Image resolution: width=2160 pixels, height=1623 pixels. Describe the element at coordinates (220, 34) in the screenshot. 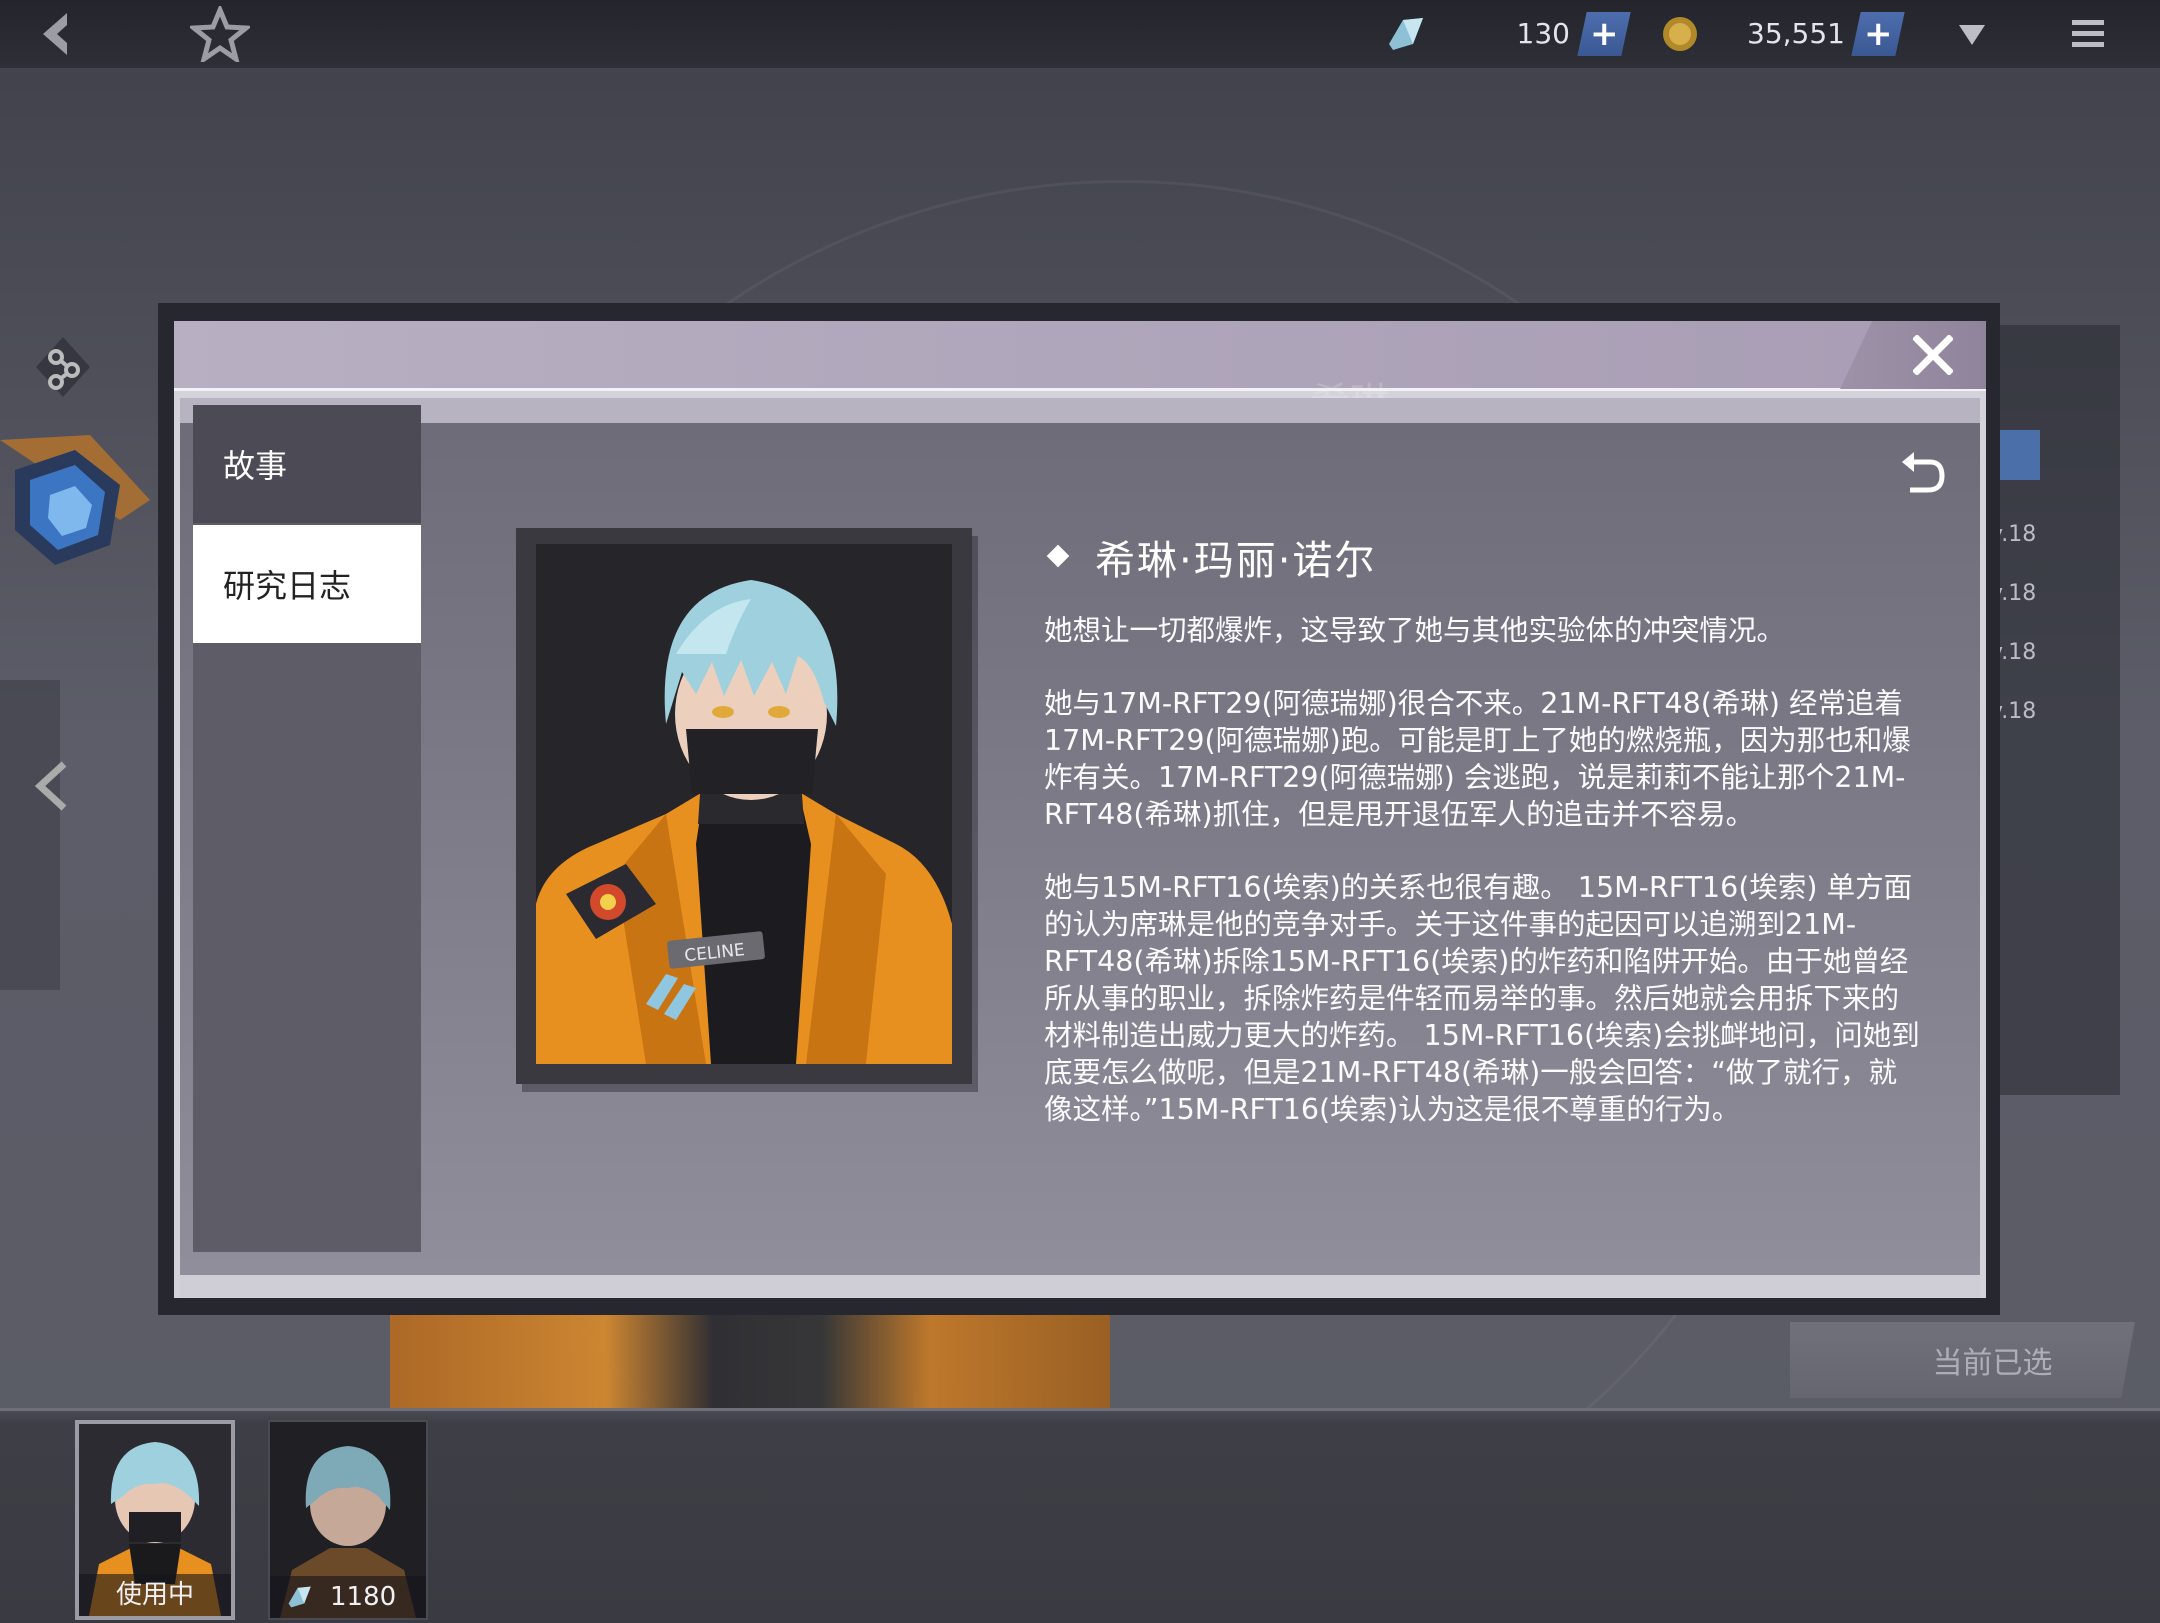

I see `star-icon` at that location.